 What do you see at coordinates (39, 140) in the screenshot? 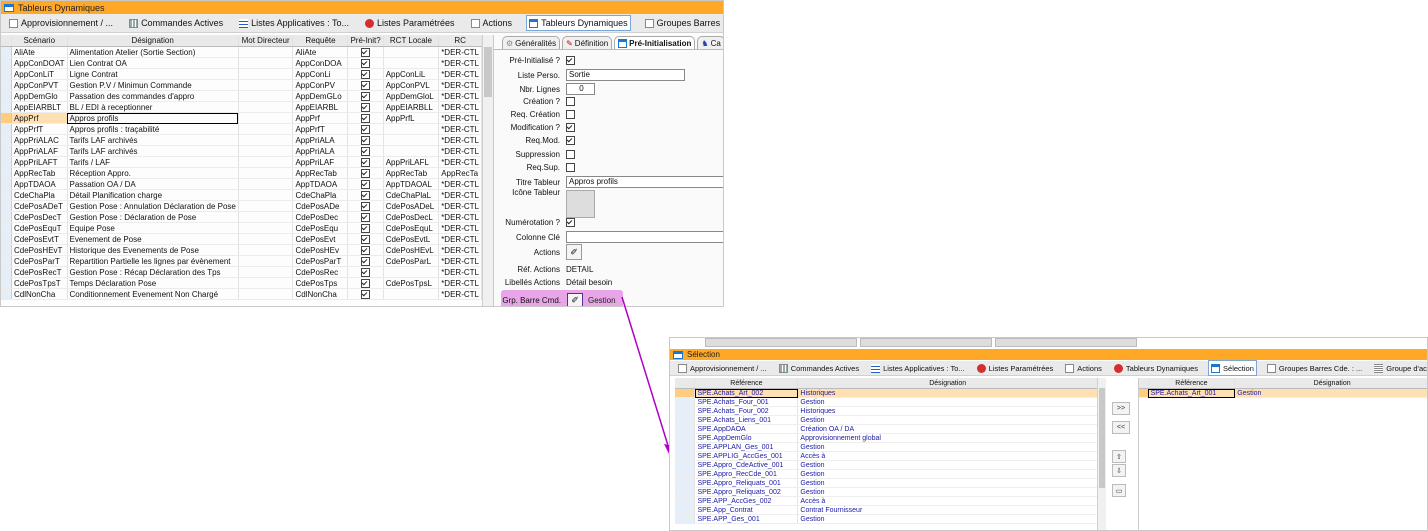
I see `cell: AppPriALAC` at bounding box center [39, 140].